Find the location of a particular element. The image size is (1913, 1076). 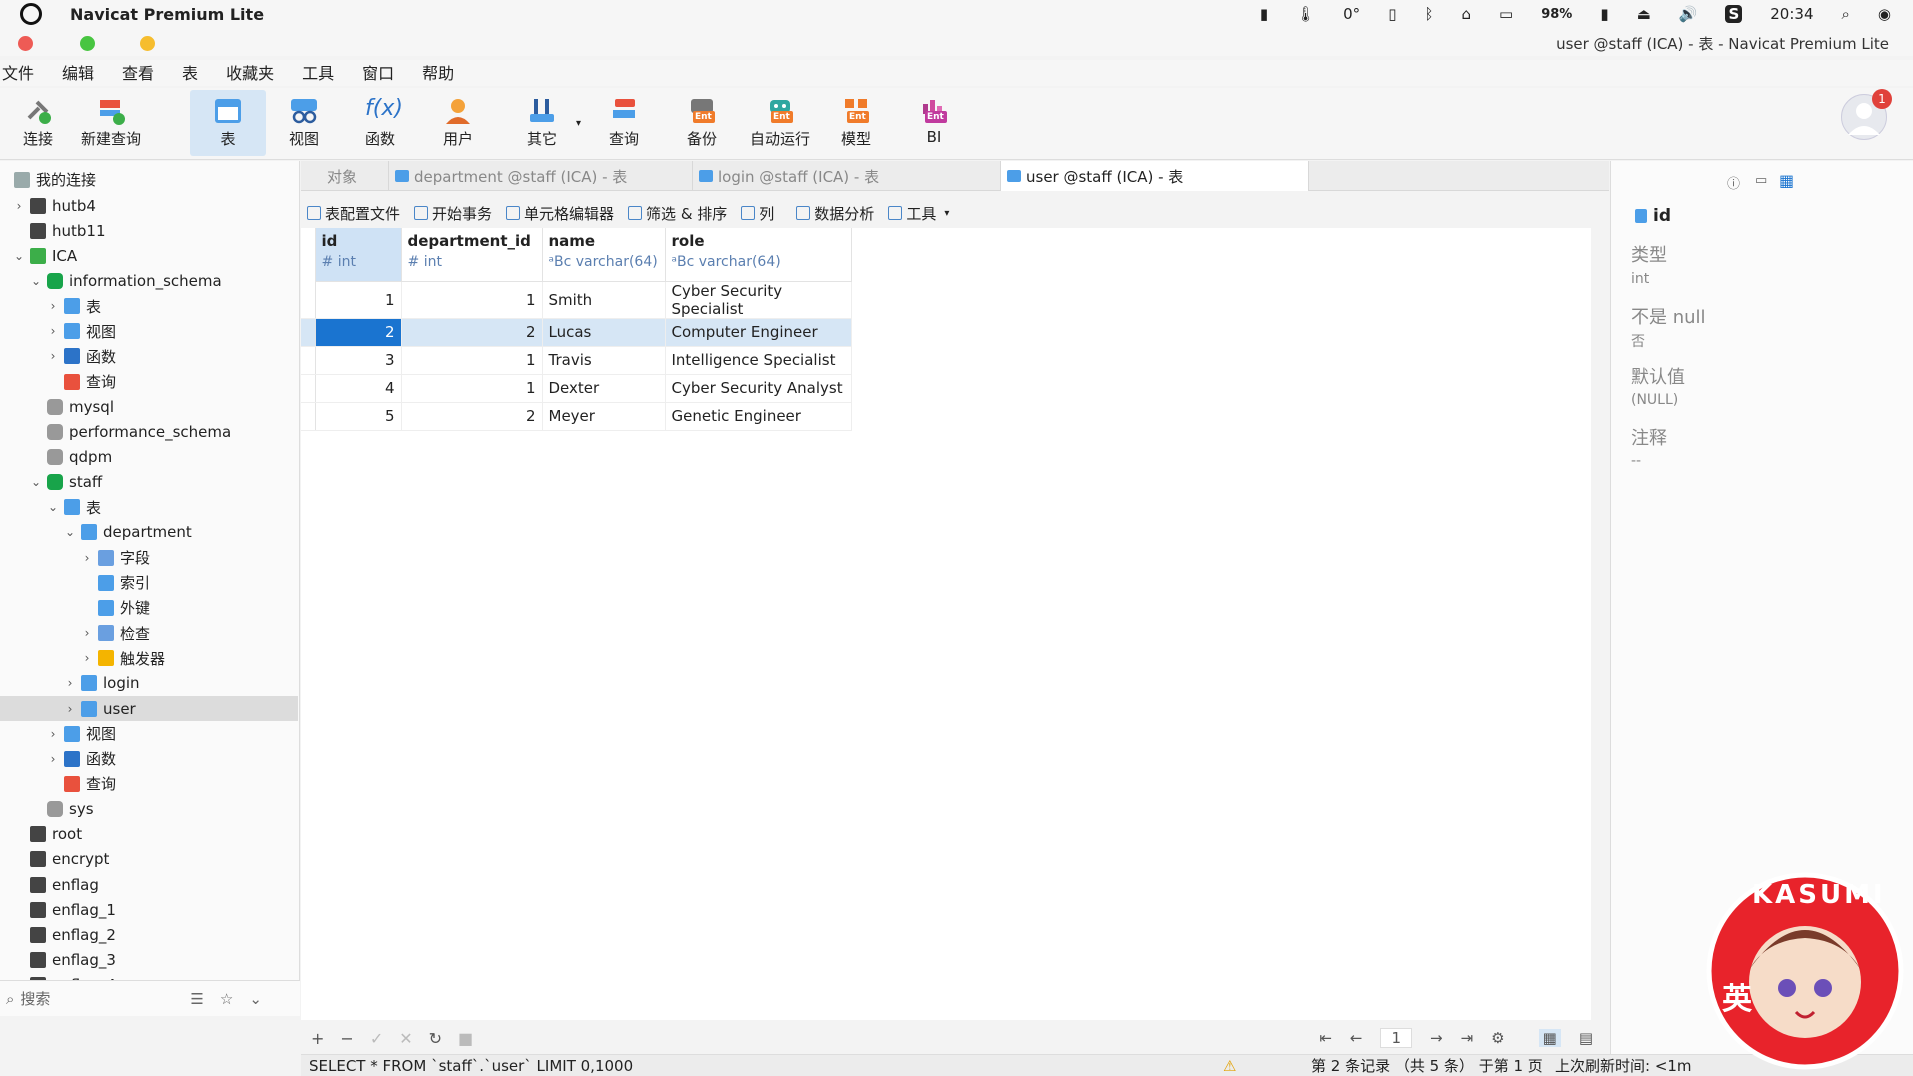

my-connections-header: 我的连接 is located at coordinates (149, 179).